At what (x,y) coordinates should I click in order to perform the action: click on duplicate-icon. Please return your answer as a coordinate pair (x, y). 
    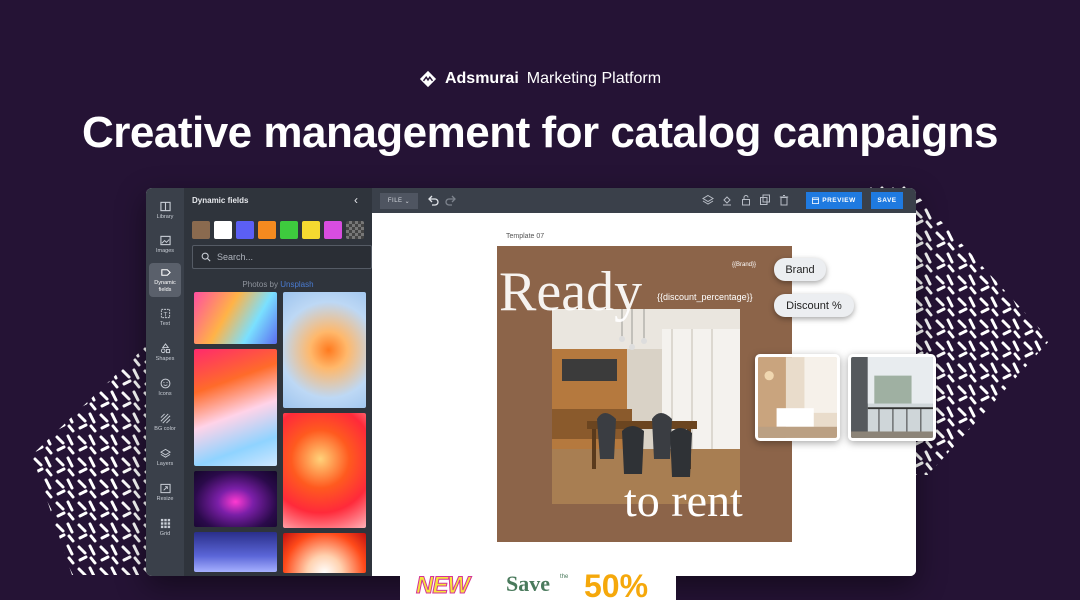
    Looking at the image, I should click on (765, 200).